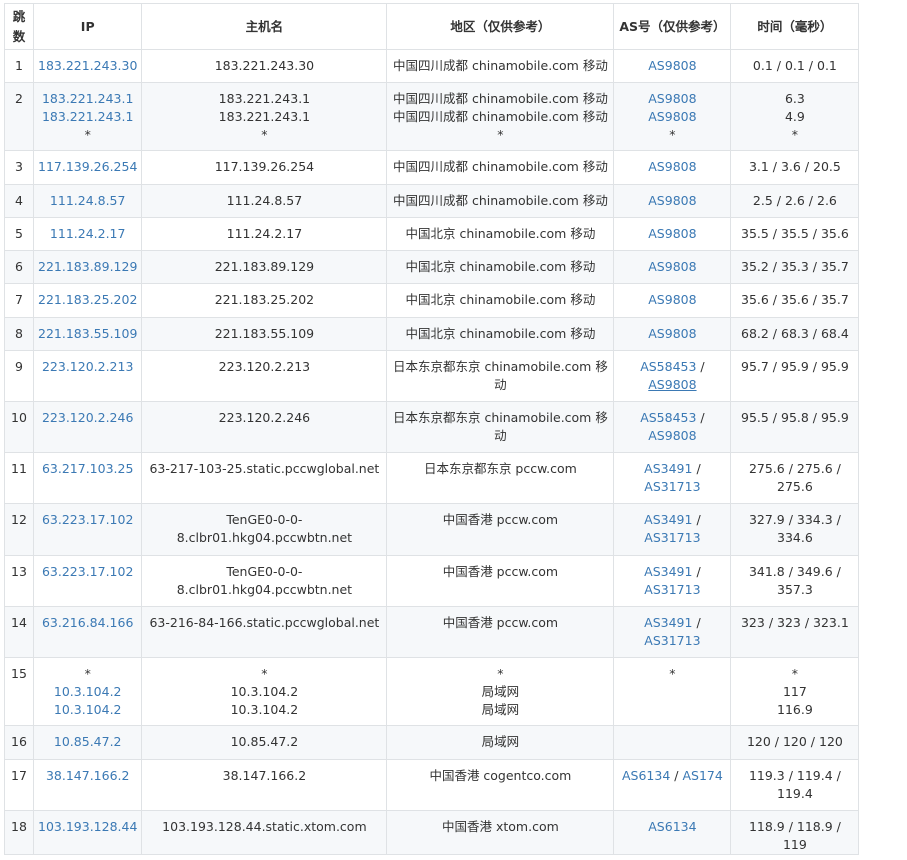 The width and height of the screenshot is (907, 860). What do you see at coordinates (264, 366) in the screenshot?
I see `hostname-line: 223.120.2.213` at bounding box center [264, 366].